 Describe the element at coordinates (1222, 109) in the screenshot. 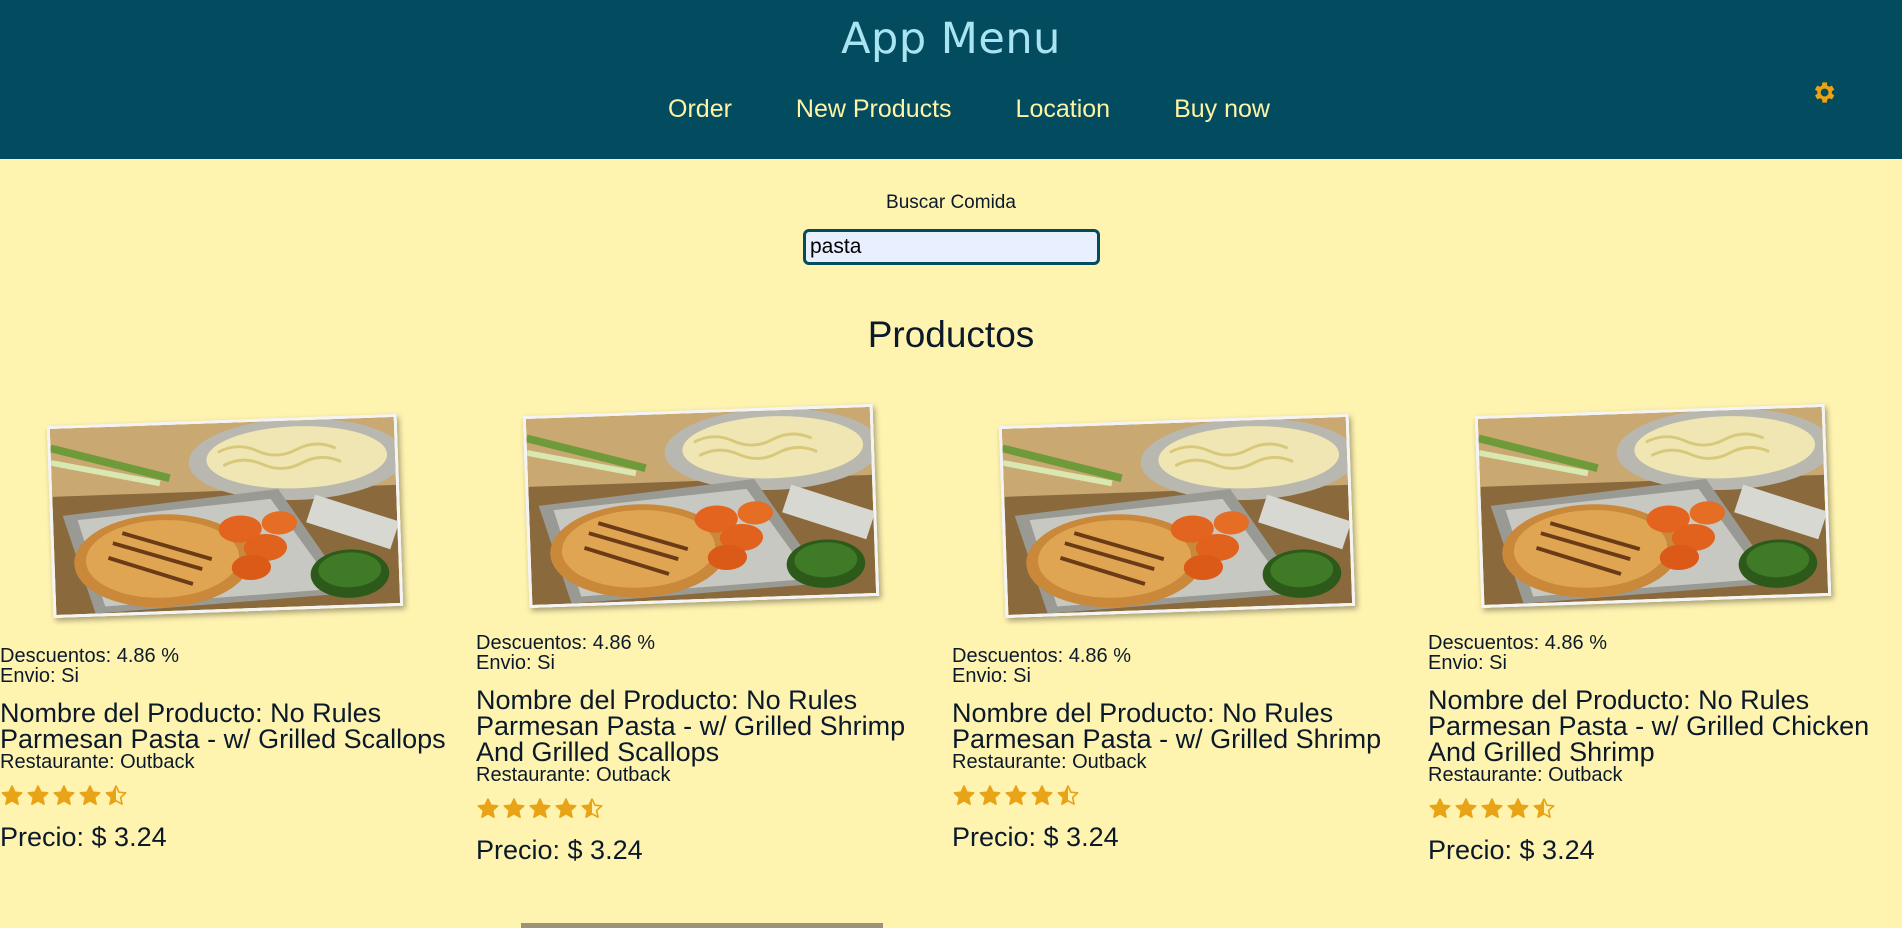

I see `nav-buy-now: Buy now` at that location.